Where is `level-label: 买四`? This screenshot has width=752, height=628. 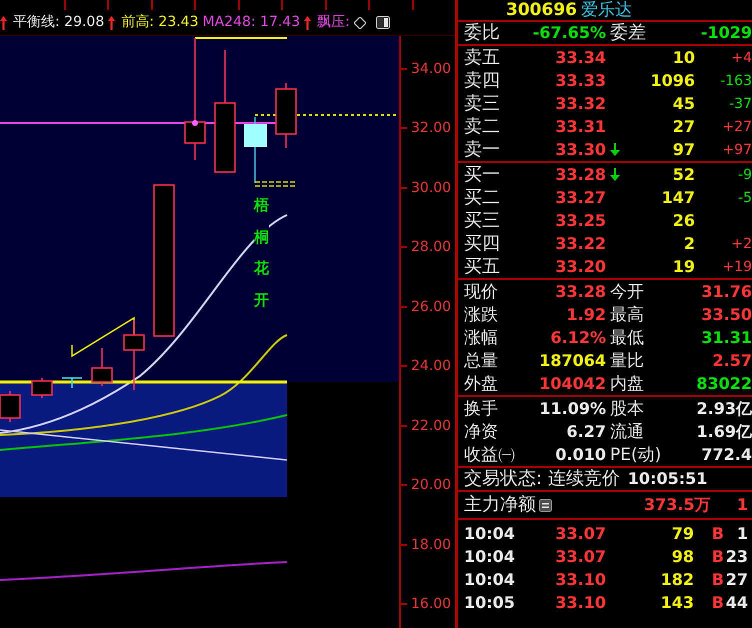 level-label: 买四 is located at coordinates (482, 243).